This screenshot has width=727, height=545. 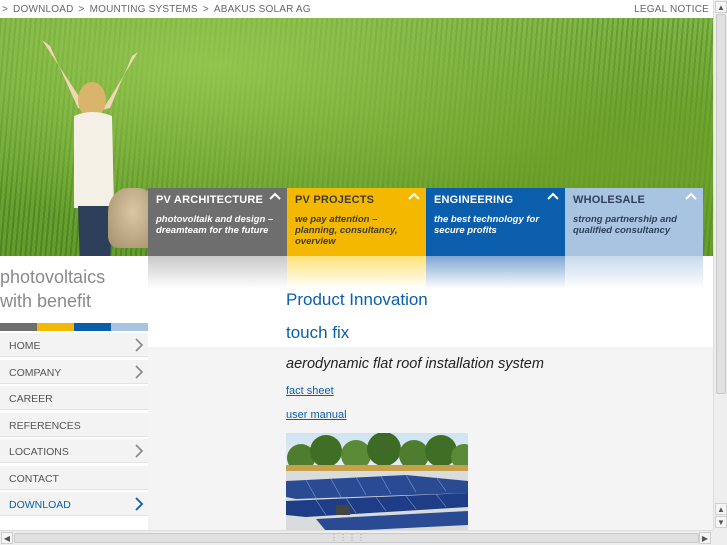 I want to click on tagline-line-2: with benefit, so click(x=46, y=301).